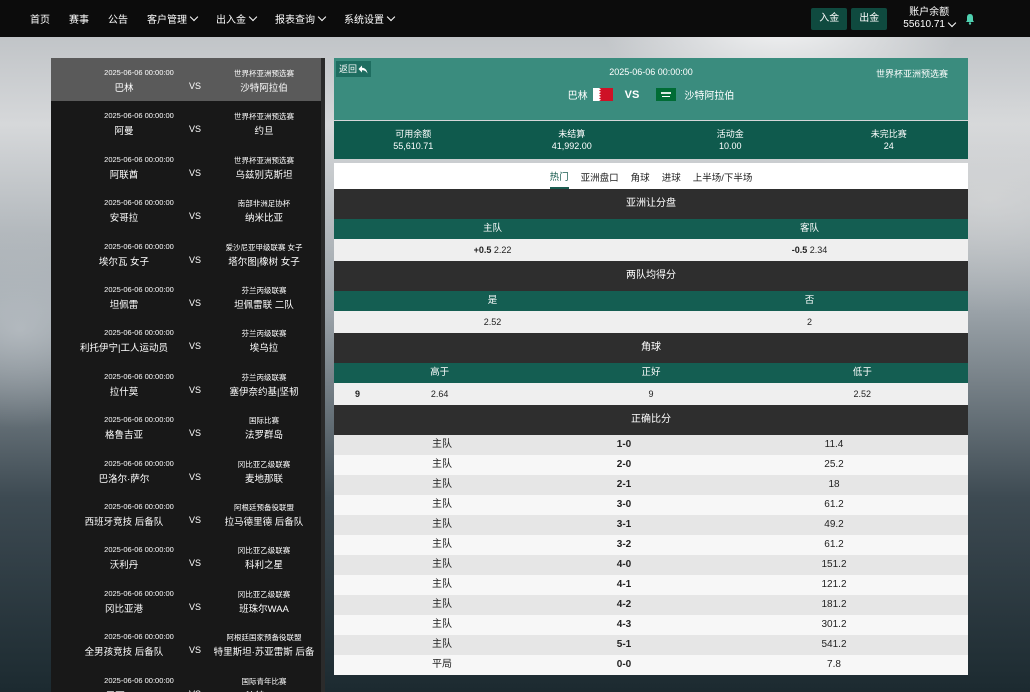  I want to click on nav-events: 赛事, so click(79, 18).